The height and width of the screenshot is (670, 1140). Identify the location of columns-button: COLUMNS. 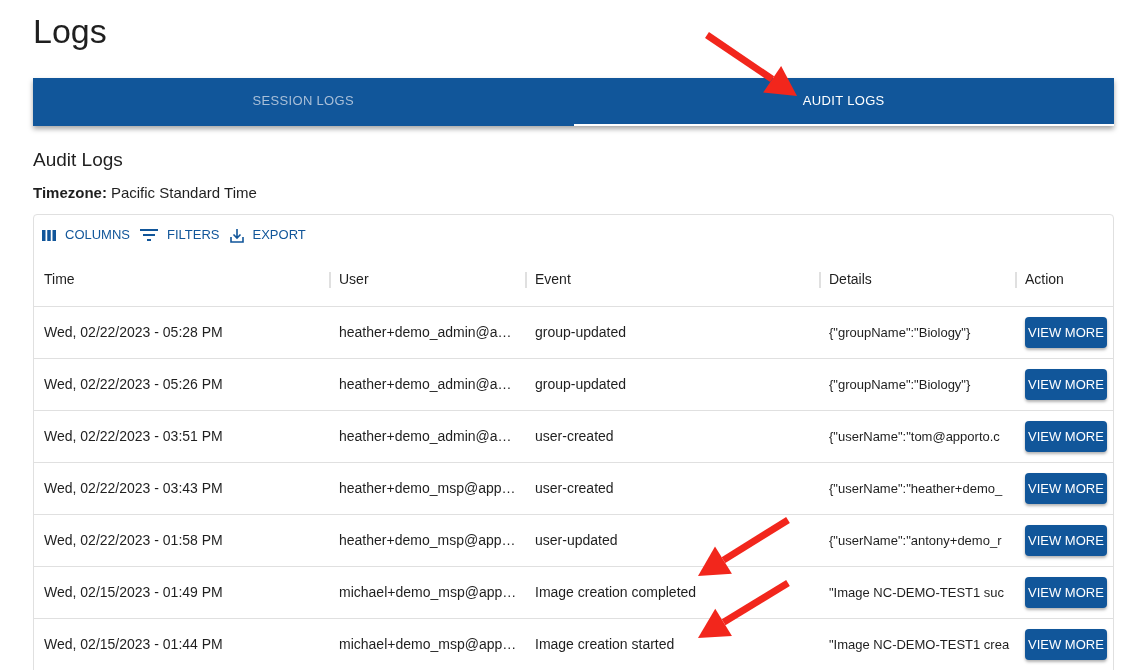
(86, 235).